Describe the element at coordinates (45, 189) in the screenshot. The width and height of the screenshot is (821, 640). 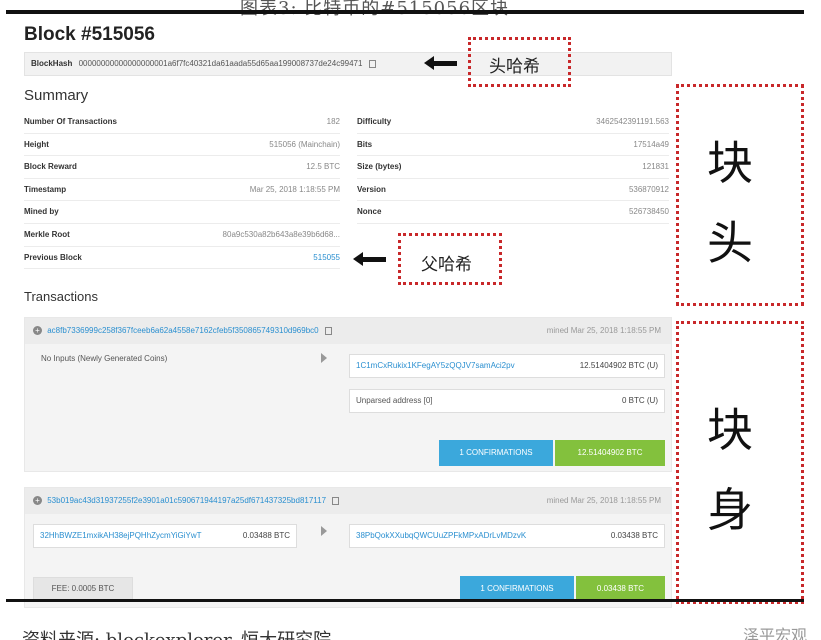
I see `summary-key: Timestamp` at that location.